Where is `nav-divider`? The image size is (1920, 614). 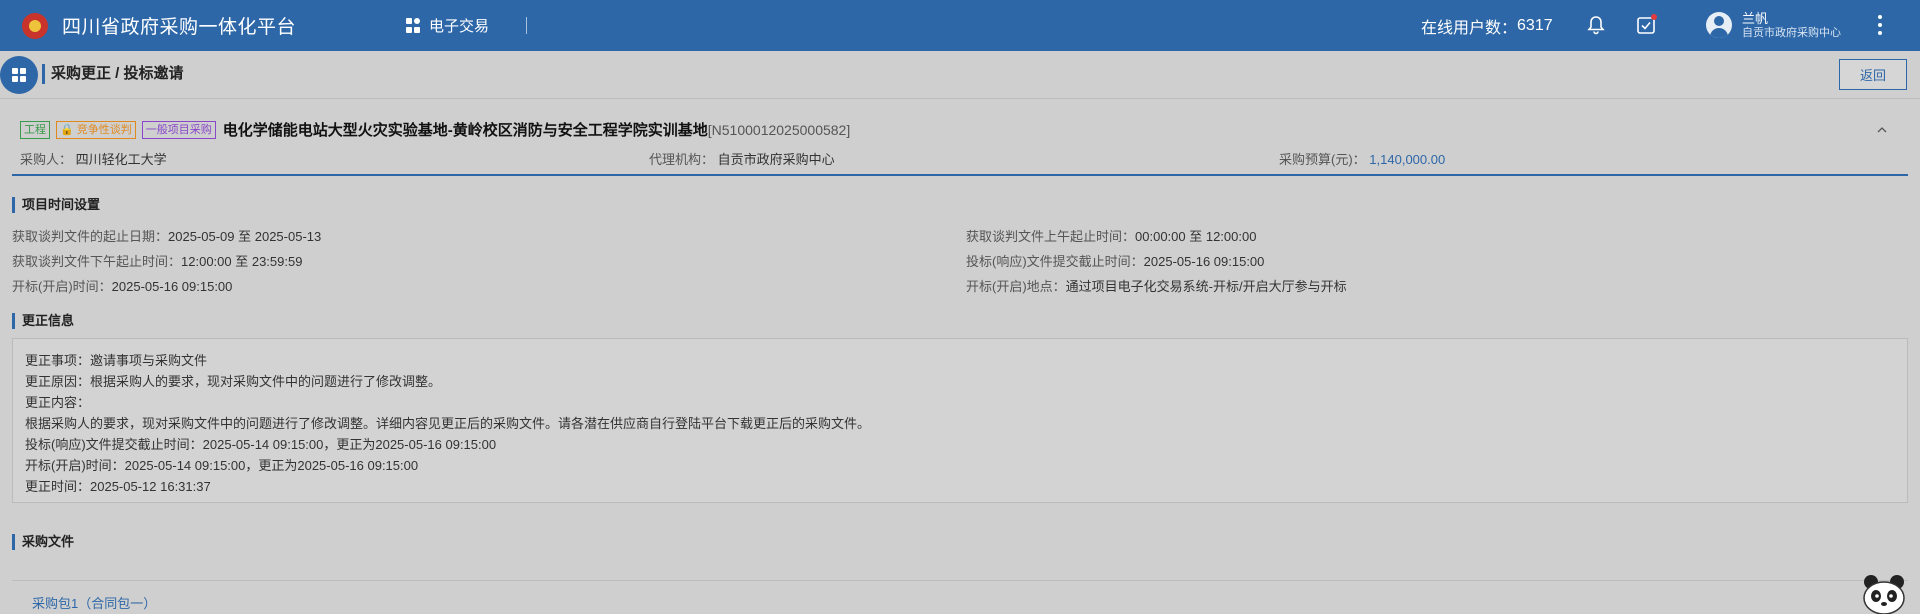 nav-divider is located at coordinates (526, 25).